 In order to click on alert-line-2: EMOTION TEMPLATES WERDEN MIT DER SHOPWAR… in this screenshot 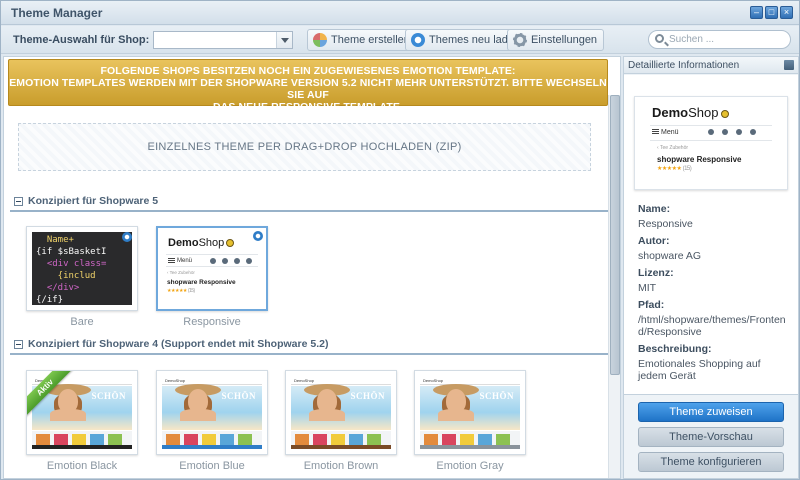, I will do `click(308, 89)`.